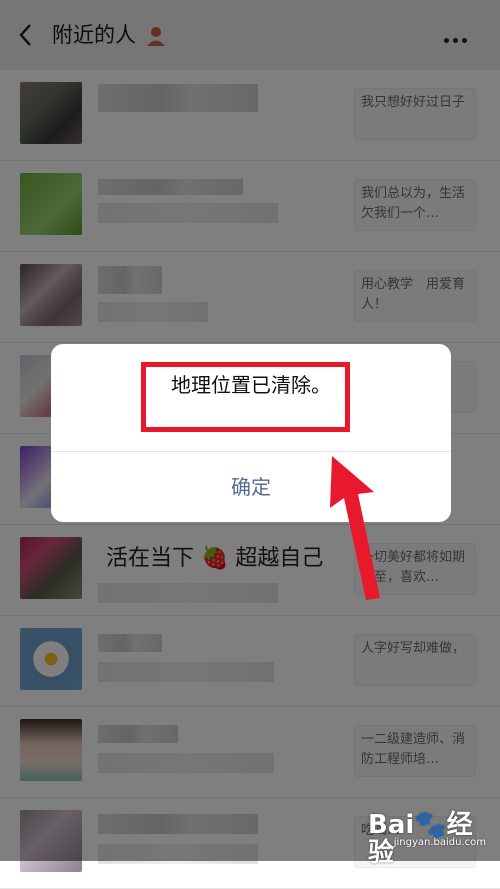  Describe the element at coordinates (439, 842) in the screenshot. I see `watermark-url: jingyan.baidu.com` at that location.